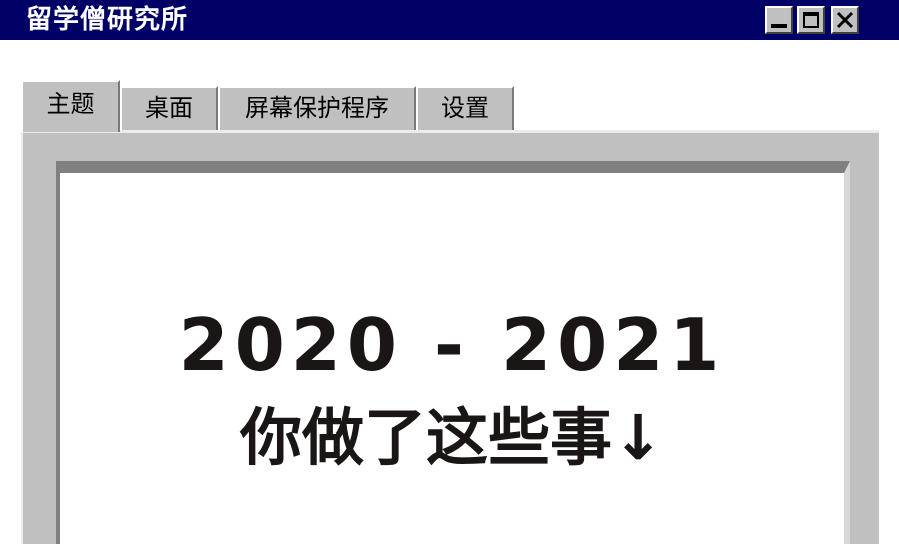  What do you see at coordinates (169, 108) in the screenshot?
I see `tab-desktop: 桌面` at bounding box center [169, 108].